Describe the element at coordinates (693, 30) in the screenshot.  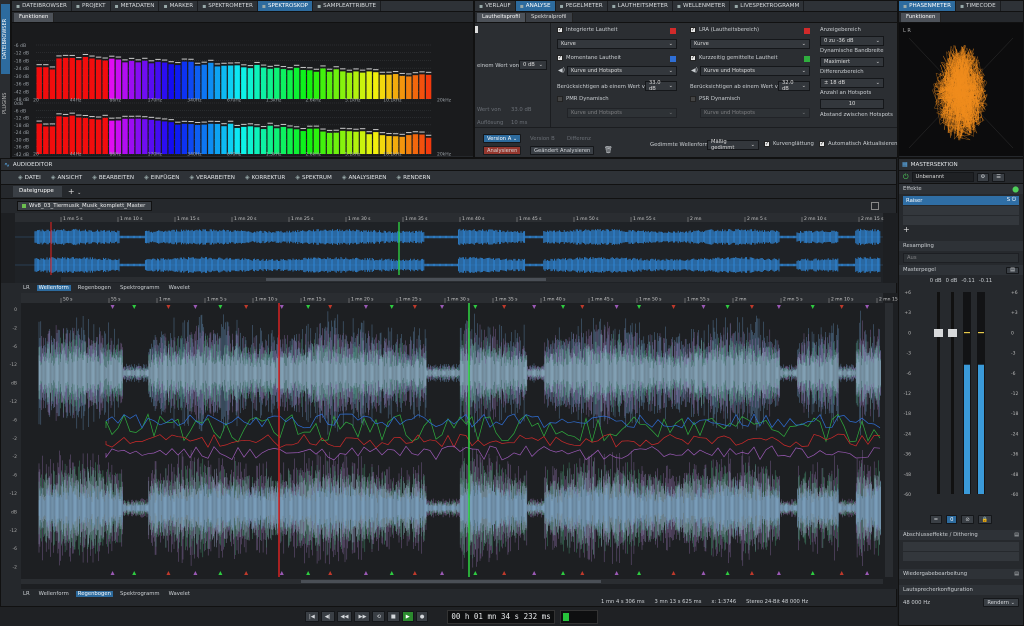
I see `lra-checkbox: ✓` at that location.